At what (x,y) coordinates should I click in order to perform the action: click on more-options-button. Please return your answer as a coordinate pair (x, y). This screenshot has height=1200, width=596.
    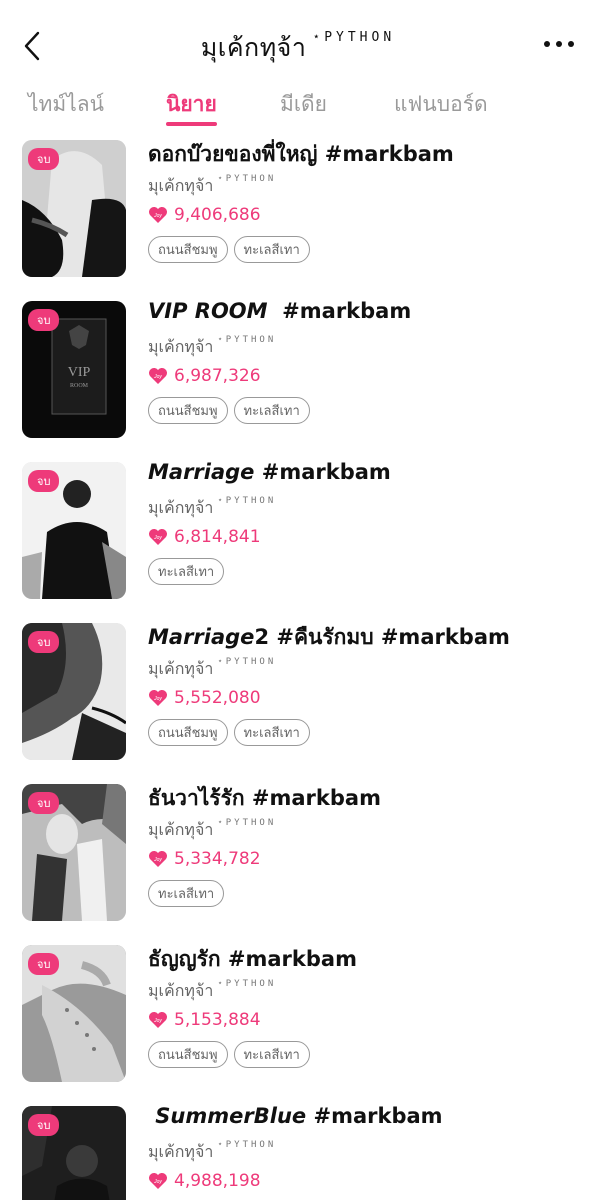
    Looking at the image, I should click on (559, 44).